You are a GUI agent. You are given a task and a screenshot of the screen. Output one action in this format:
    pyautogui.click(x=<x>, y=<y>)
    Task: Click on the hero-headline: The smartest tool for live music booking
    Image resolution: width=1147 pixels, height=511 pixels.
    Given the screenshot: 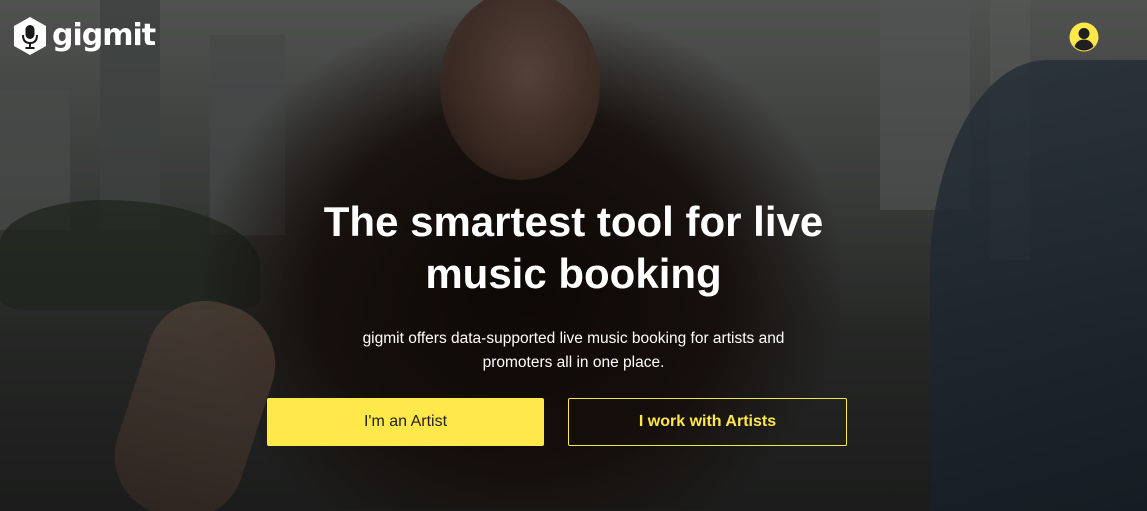 What is the action you would take?
    pyautogui.click(x=573, y=247)
    